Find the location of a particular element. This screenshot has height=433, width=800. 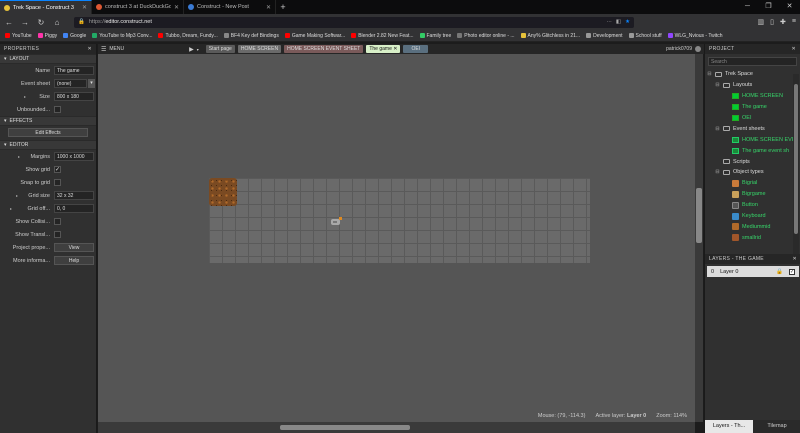

tree-item-layout: The game is located at coordinates (752, 107).